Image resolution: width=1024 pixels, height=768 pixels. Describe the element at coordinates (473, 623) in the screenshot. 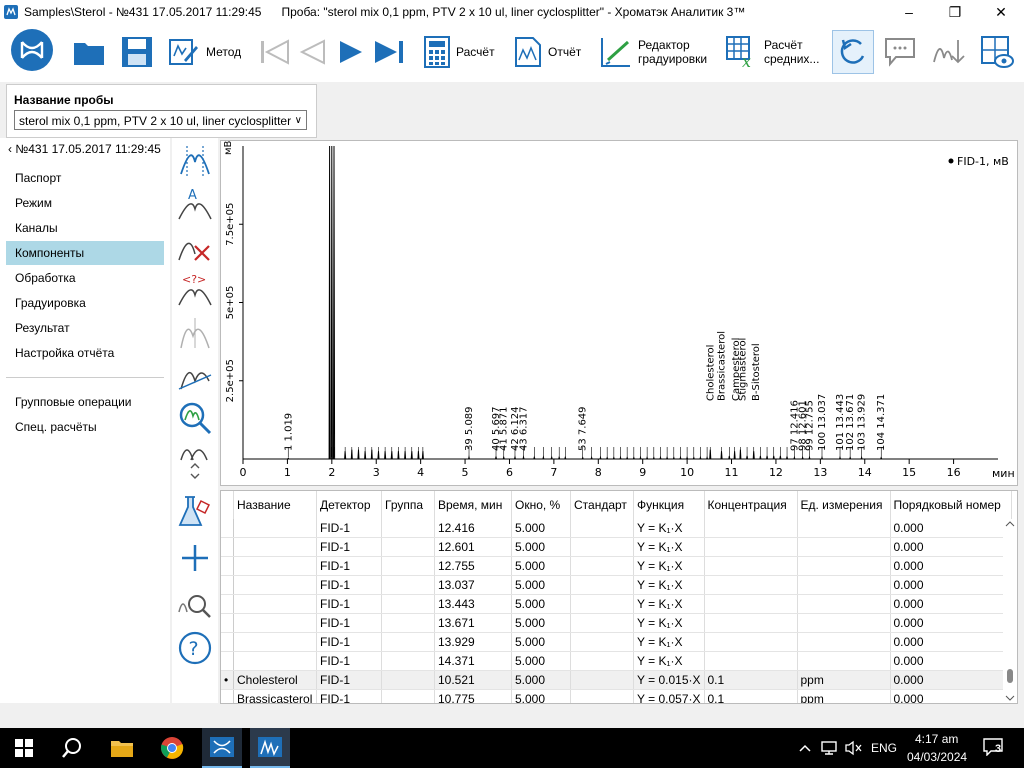

I see `table-cell: 13.671` at that location.